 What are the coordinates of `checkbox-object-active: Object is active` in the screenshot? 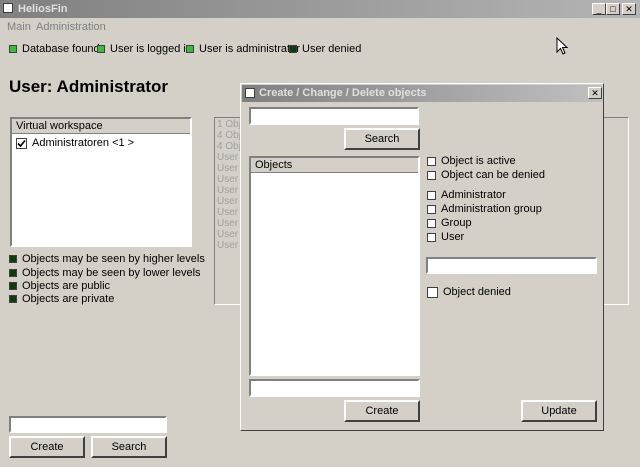 It's located at (471, 161).